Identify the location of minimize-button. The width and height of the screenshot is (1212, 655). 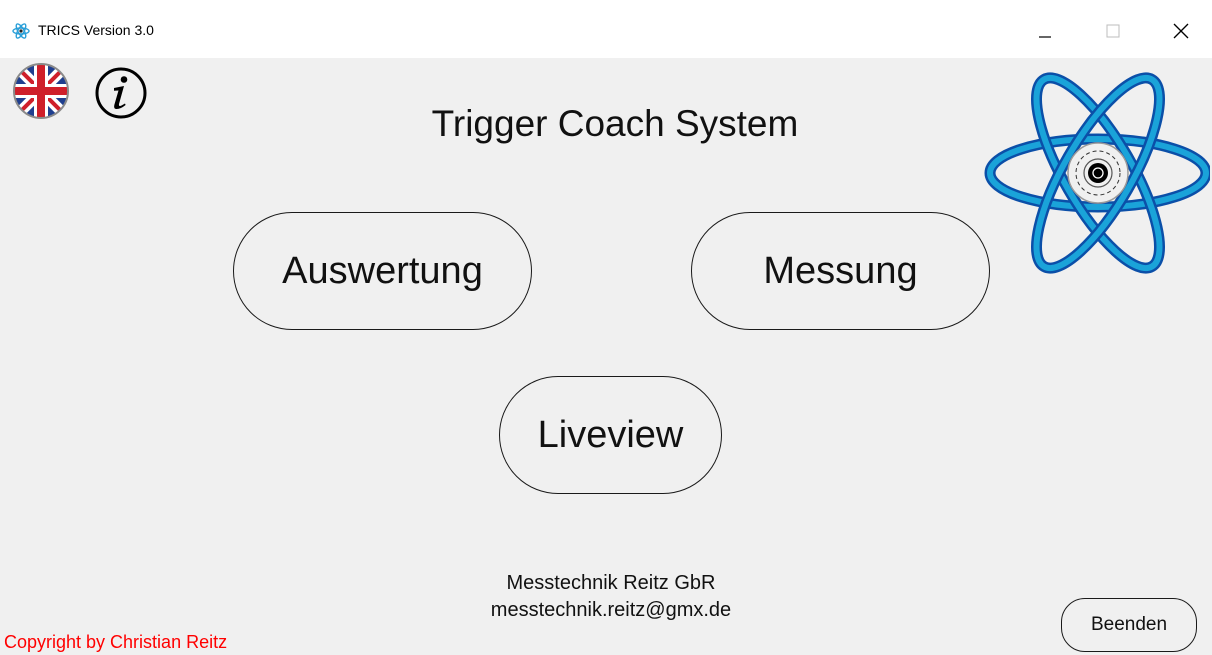
(1045, 33).